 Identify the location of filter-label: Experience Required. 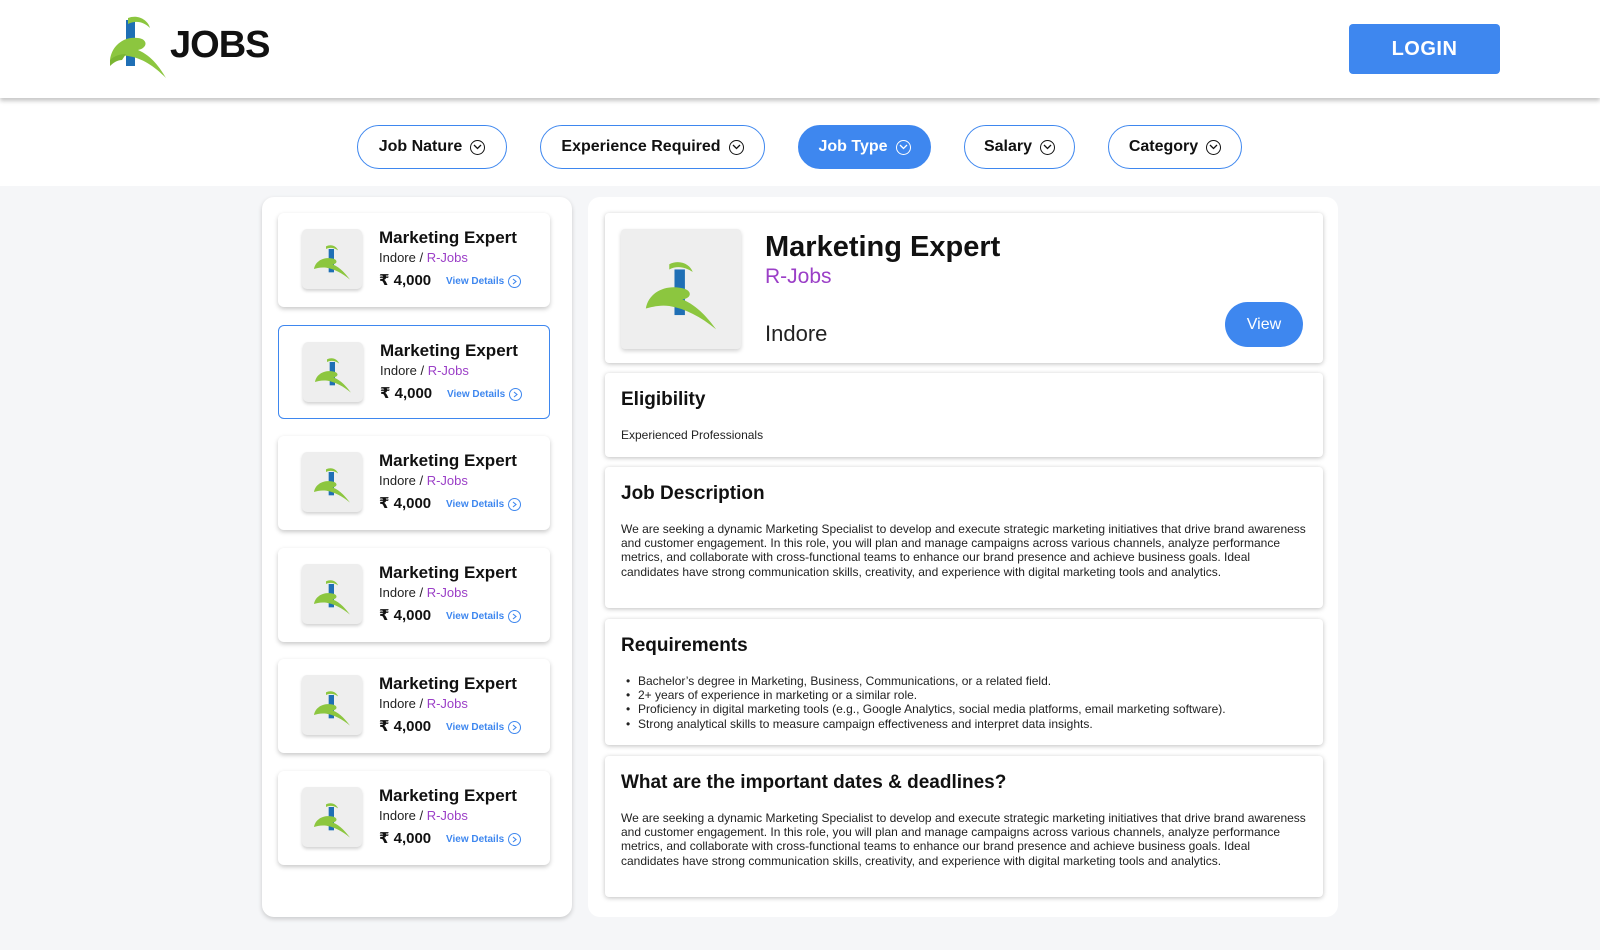
(641, 146).